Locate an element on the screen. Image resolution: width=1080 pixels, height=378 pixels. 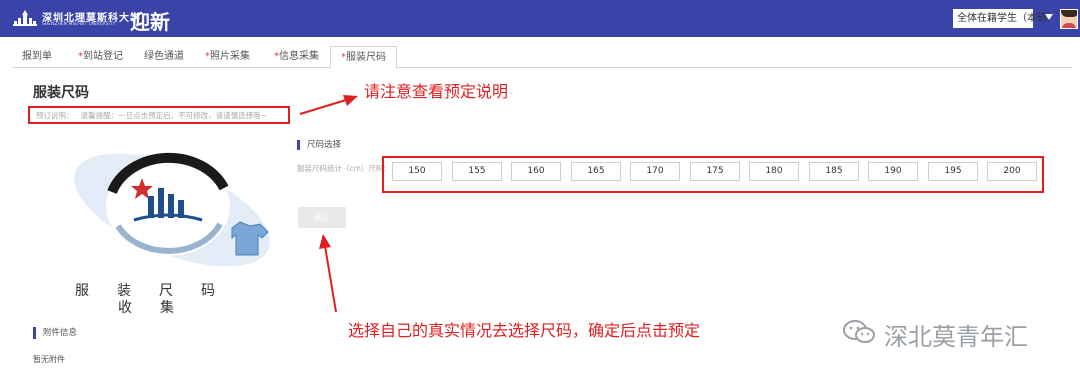
tab-photo-collection: *照片采集 is located at coordinates (227, 57).